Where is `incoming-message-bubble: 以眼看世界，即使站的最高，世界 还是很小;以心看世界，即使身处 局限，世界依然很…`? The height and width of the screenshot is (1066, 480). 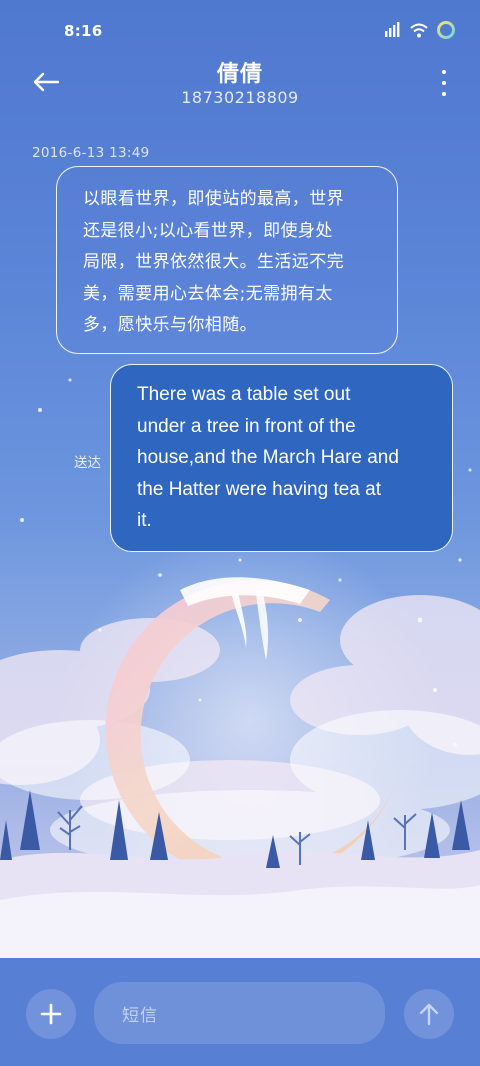 incoming-message-bubble: 以眼看世界，即使站的最高，世界 还是很小;以心看世界，即使身处 局限，世界依然很… is located at coordinates (227, 260).